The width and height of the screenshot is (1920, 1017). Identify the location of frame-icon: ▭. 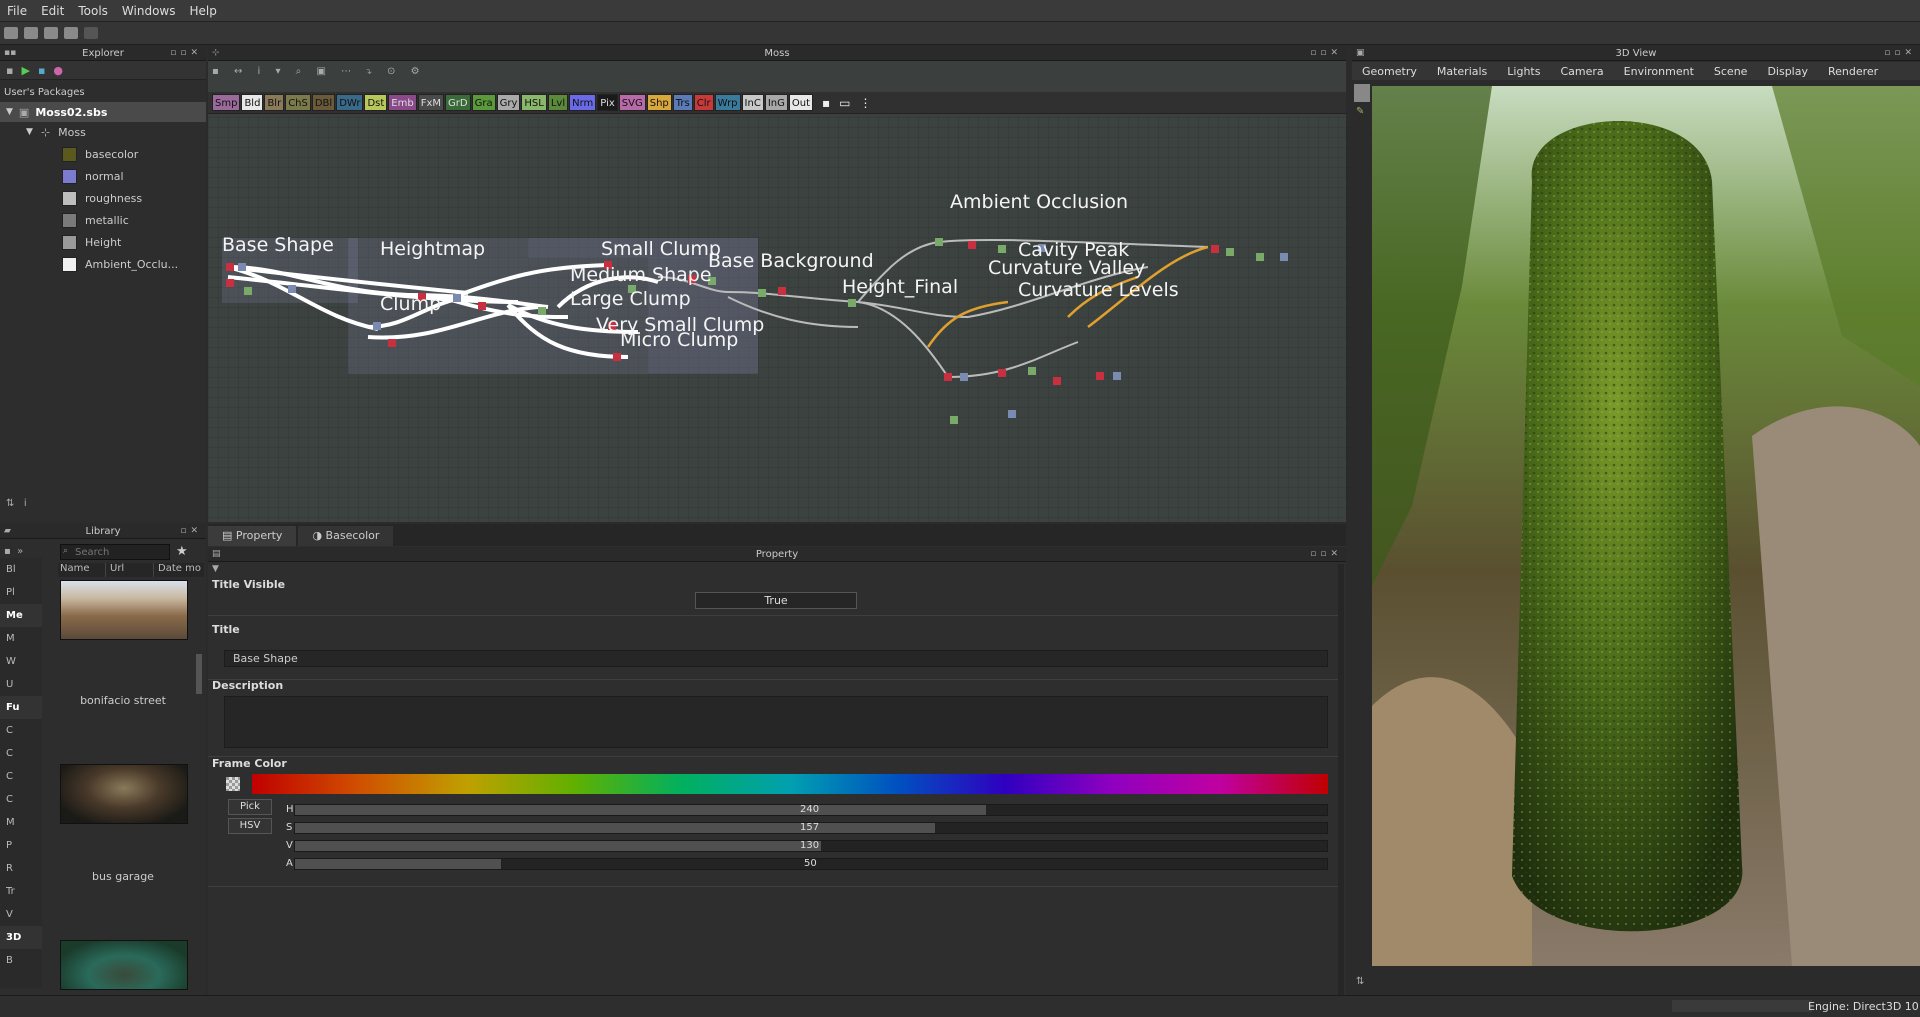
(844, 103).